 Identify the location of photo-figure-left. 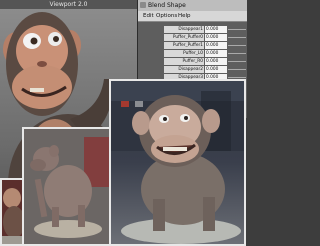
(12, 212).